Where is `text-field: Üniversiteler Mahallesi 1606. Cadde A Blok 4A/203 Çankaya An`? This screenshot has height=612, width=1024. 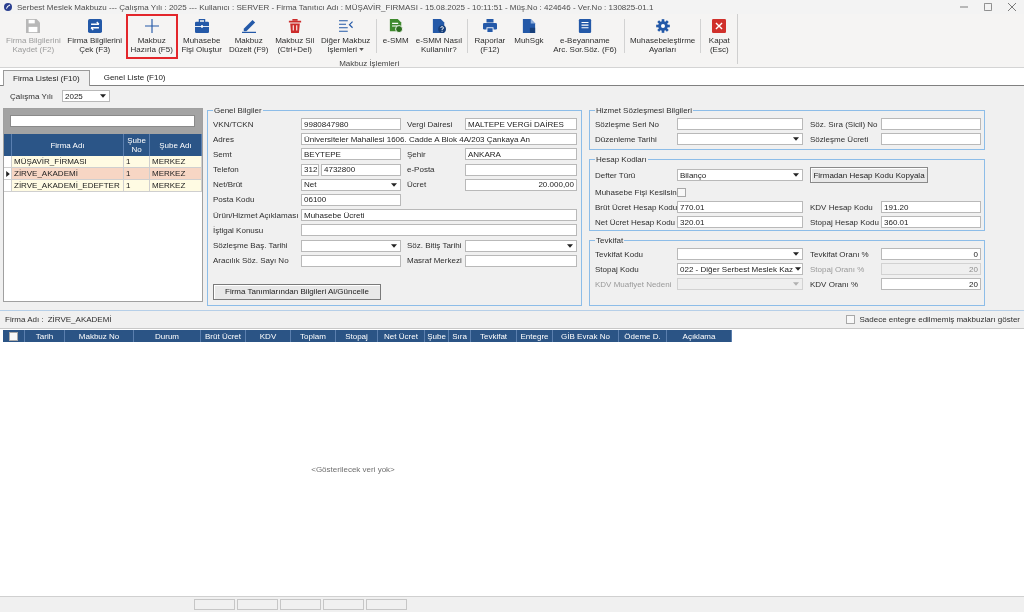
text-field: Üniversiteler Mahallesi 1606. Cadde A Blok 4A/203 Çankaya An is located at coordinates (439, 139).